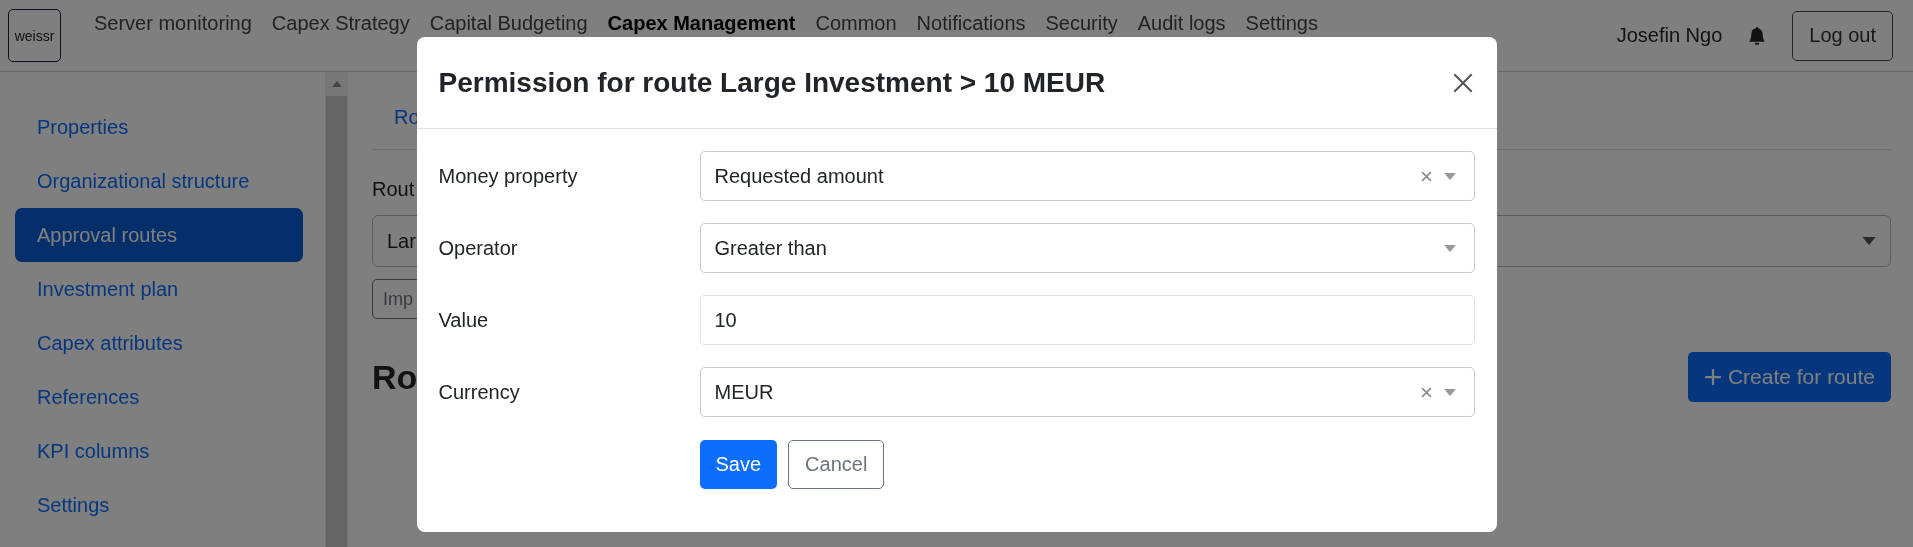 This screenshot has height=547, width=1913. I want to click on field-label: Money property, so click(508, 176).